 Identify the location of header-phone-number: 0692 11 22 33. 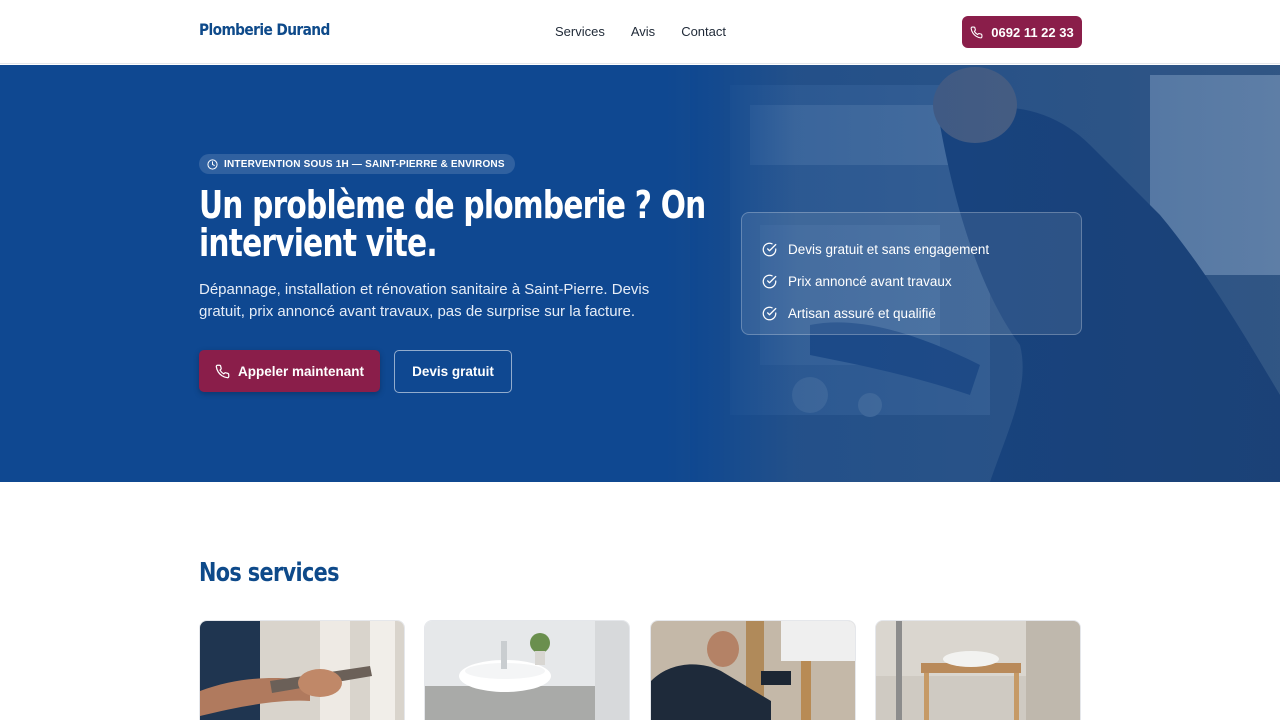
(1032, 32).